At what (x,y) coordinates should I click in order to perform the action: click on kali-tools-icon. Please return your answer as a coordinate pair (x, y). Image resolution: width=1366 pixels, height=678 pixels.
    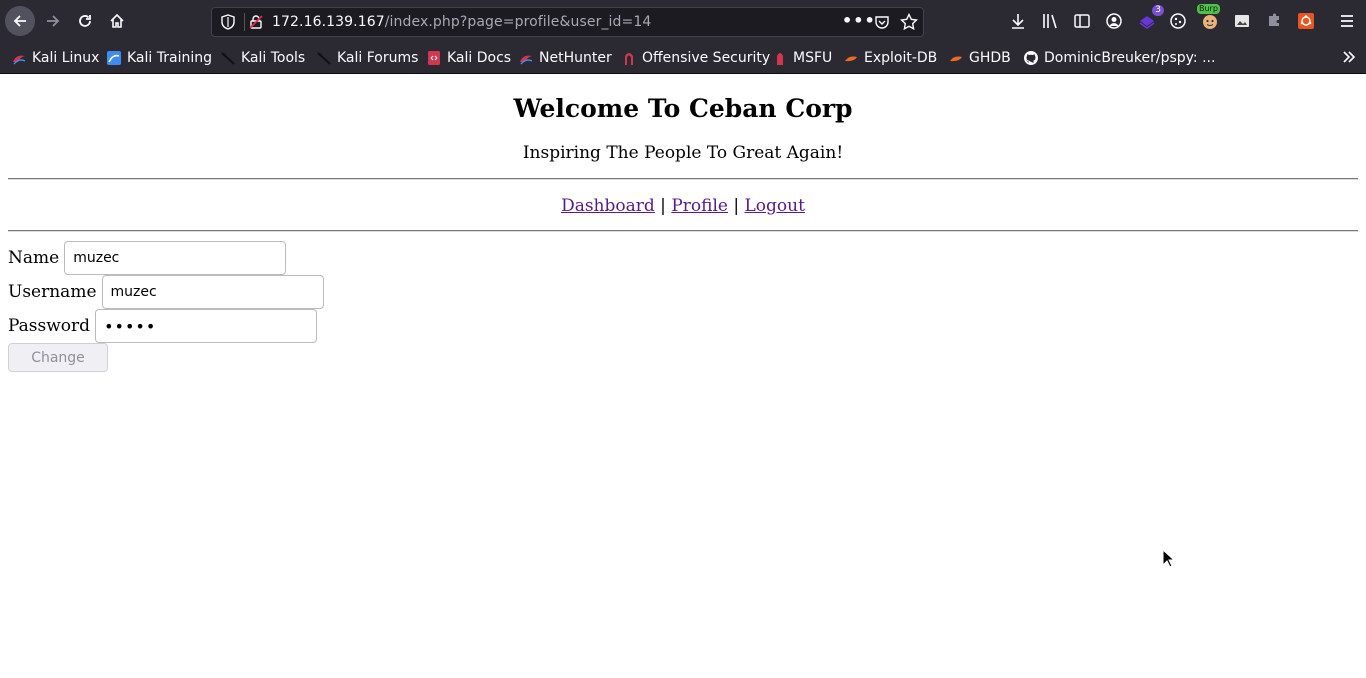
    Looking at the image, I should click on (228, 58).